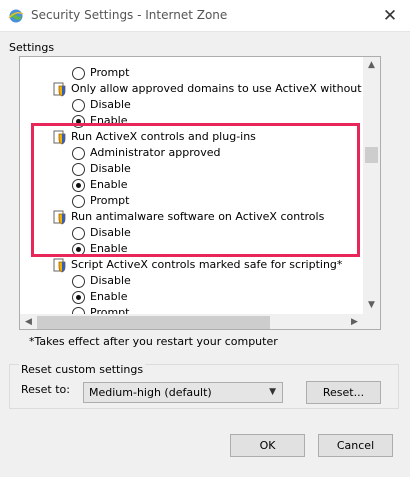 This screenshot has width=410, height=477. Describe the element at coordinates (163, 136) in the screenshot. I see `setting-label: Run ActiveX controls and plug-ins` at that location.